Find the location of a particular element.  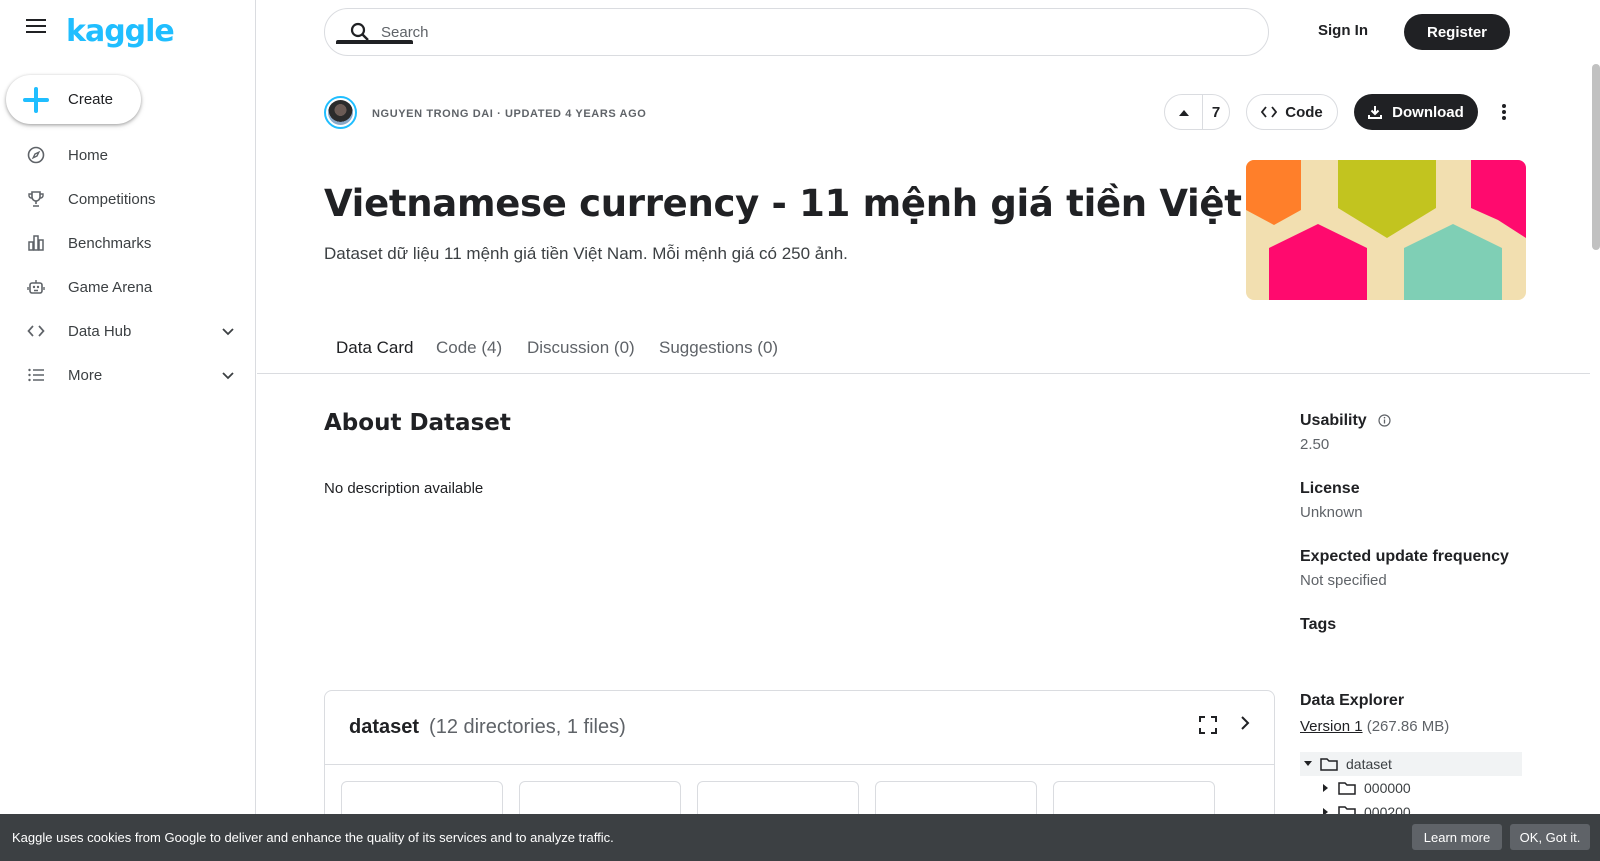

learn-more-button: Learn more is located at coordinates (1457, 837).